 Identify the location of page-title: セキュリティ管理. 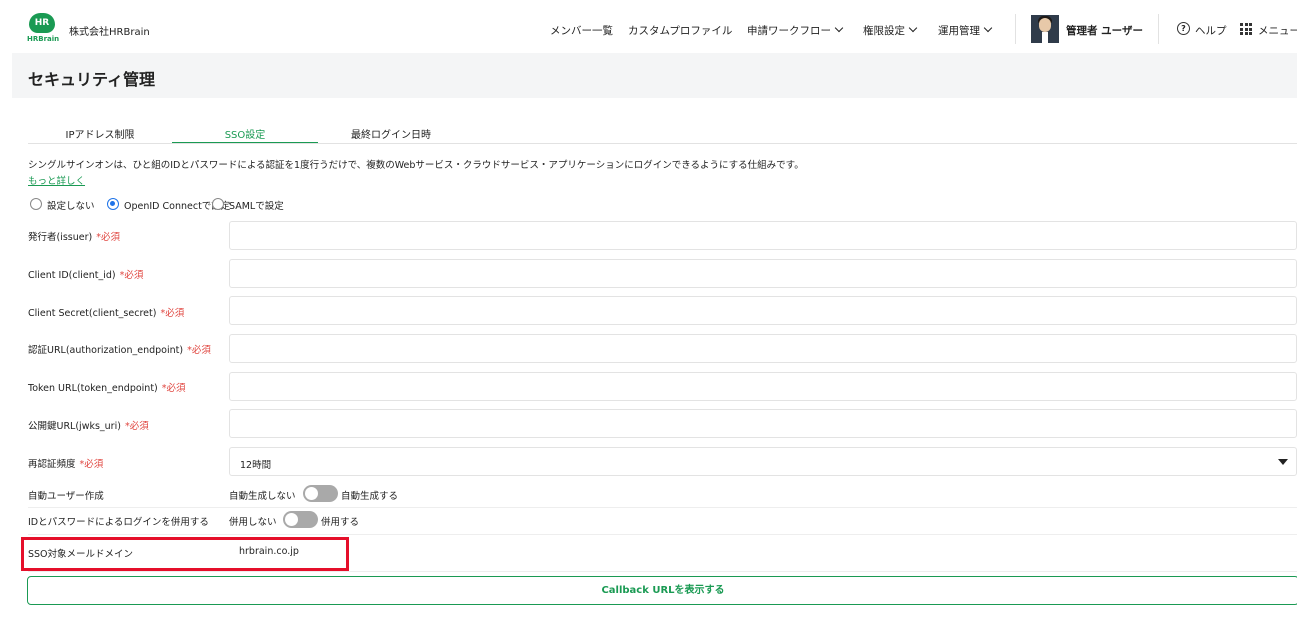
(92, 79).